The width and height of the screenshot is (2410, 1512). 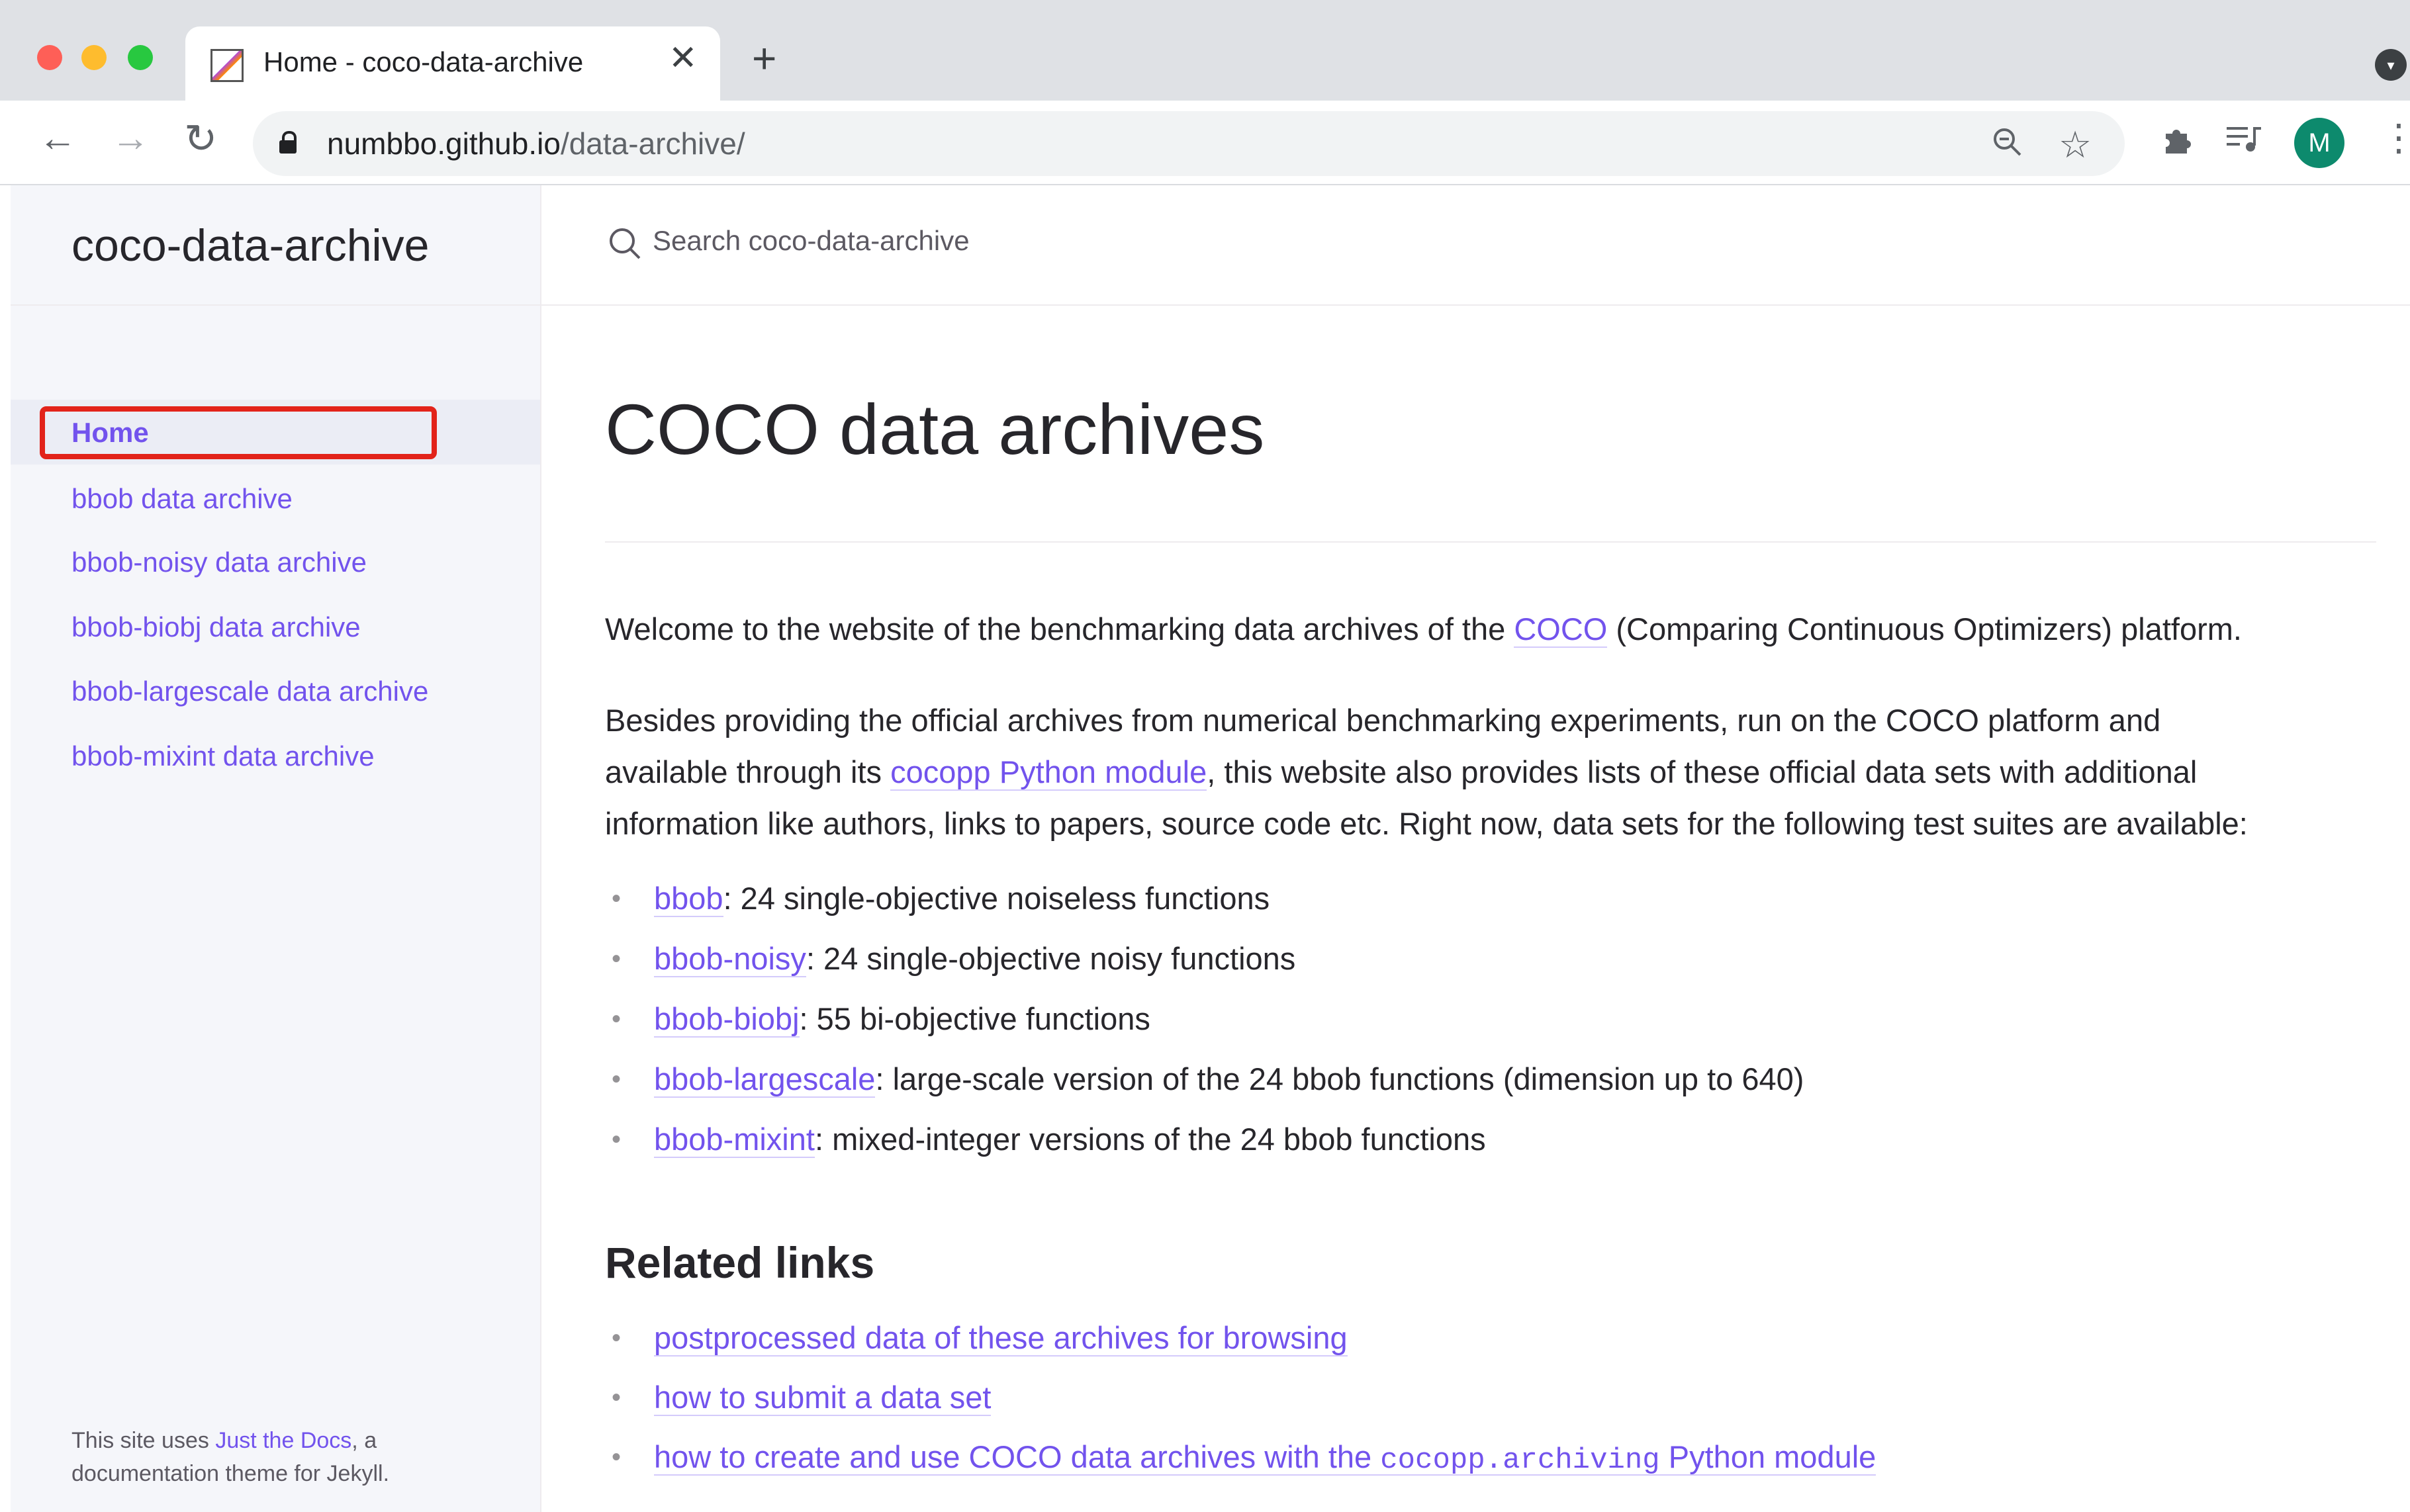 What do you see at coordinates (823, 1398) in the screenshot?
I see `submit-data-set-link: how to submit a data set` at bounding box center [823, 1398].